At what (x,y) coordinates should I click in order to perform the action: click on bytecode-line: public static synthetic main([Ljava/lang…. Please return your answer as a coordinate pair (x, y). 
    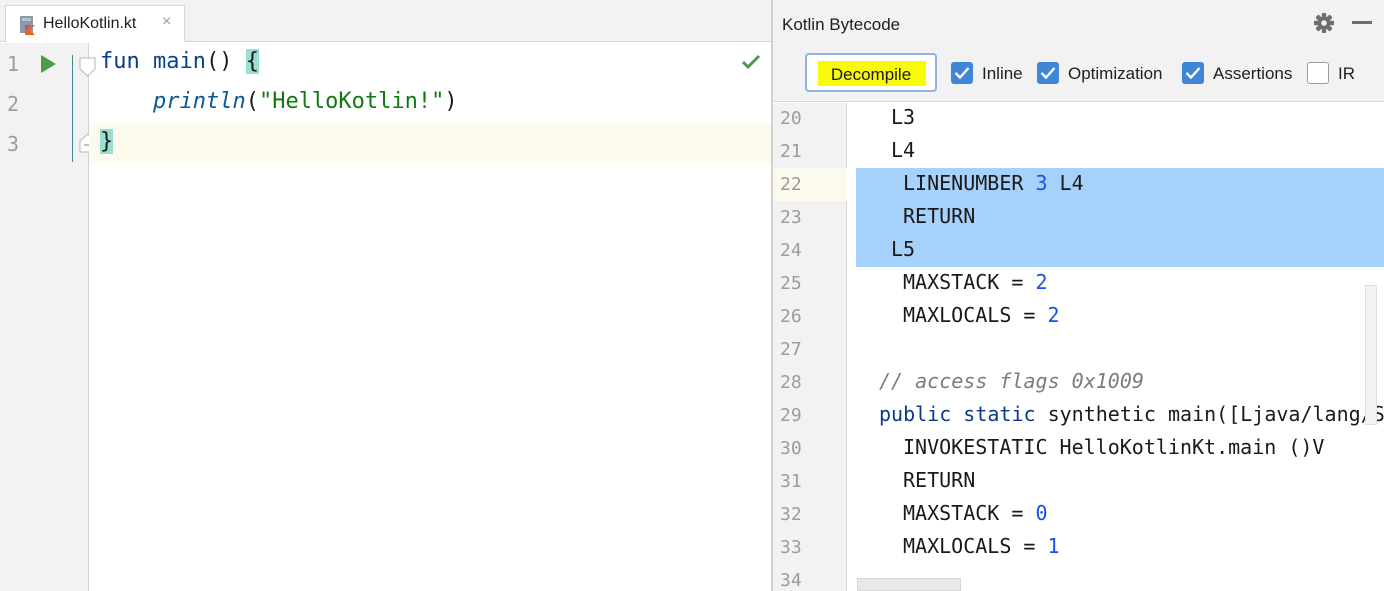
    Looking at the image, I should click on (1131, 414).